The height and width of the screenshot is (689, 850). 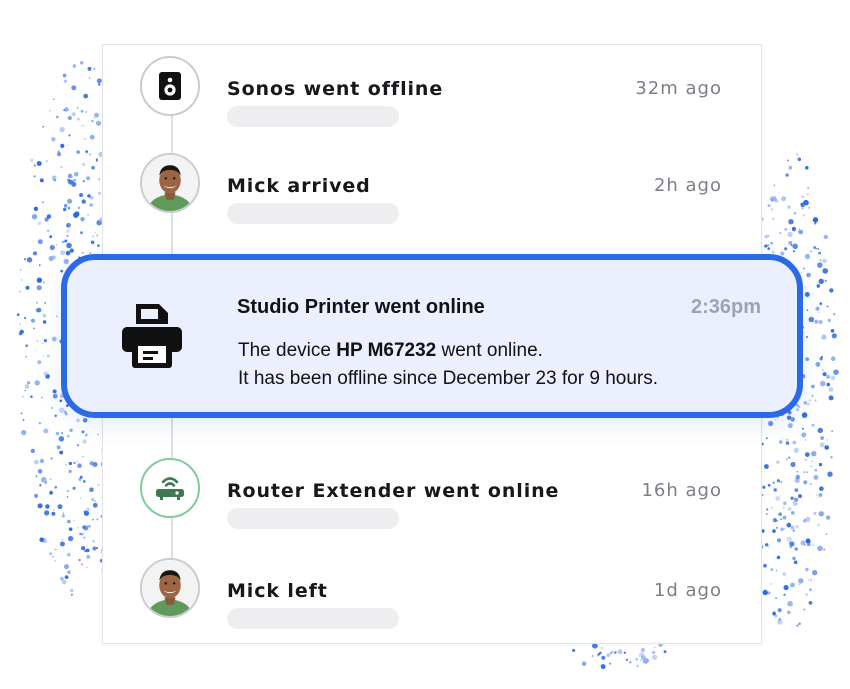 I want to click on feed-item-title: Mick left, so click(x=277, y=591).